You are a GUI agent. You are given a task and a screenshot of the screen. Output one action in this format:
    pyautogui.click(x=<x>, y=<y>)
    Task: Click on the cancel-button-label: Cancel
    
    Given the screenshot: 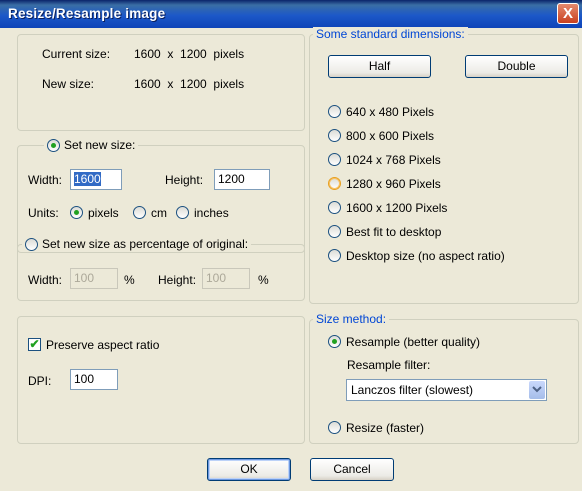 What is the action you would take?
    pyautogui.click(x=352, y=469)
    